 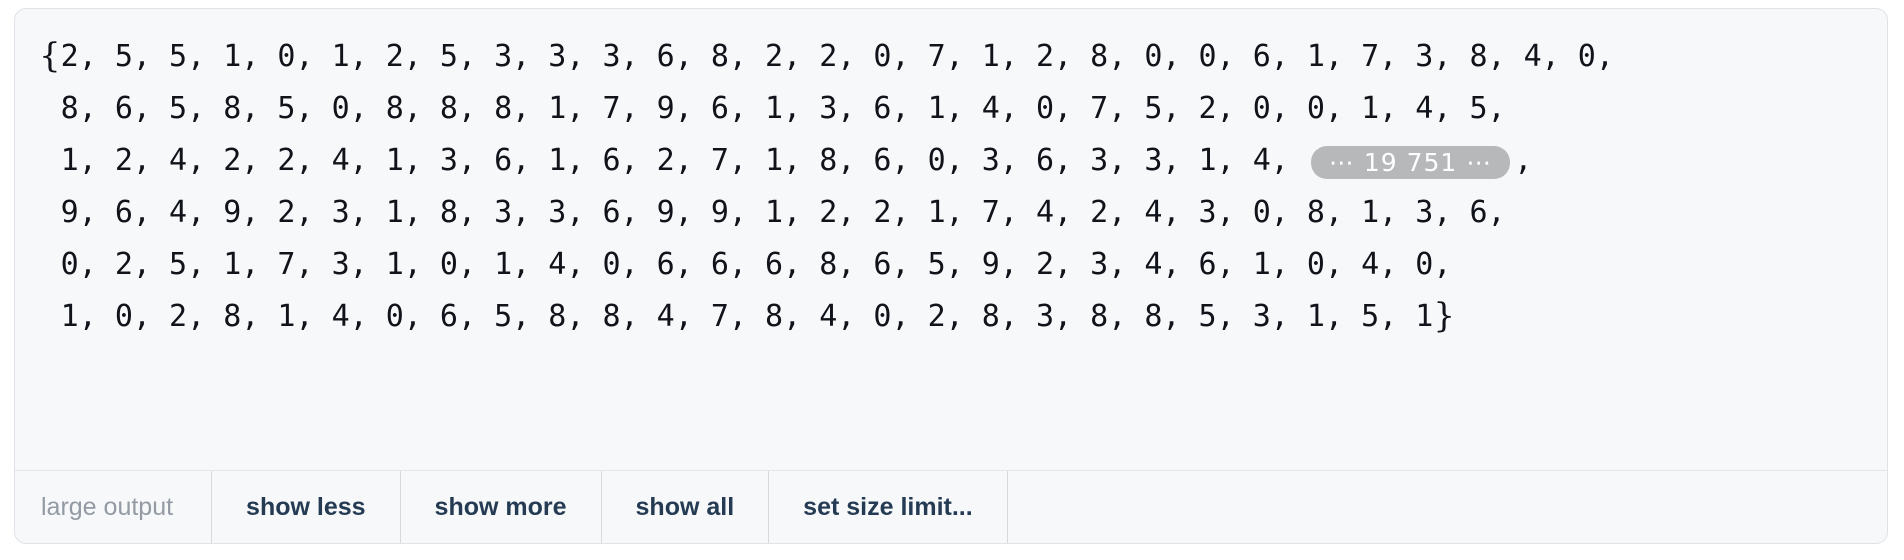 I want to click on action-bar-filler, so click(x=1447, y=507).